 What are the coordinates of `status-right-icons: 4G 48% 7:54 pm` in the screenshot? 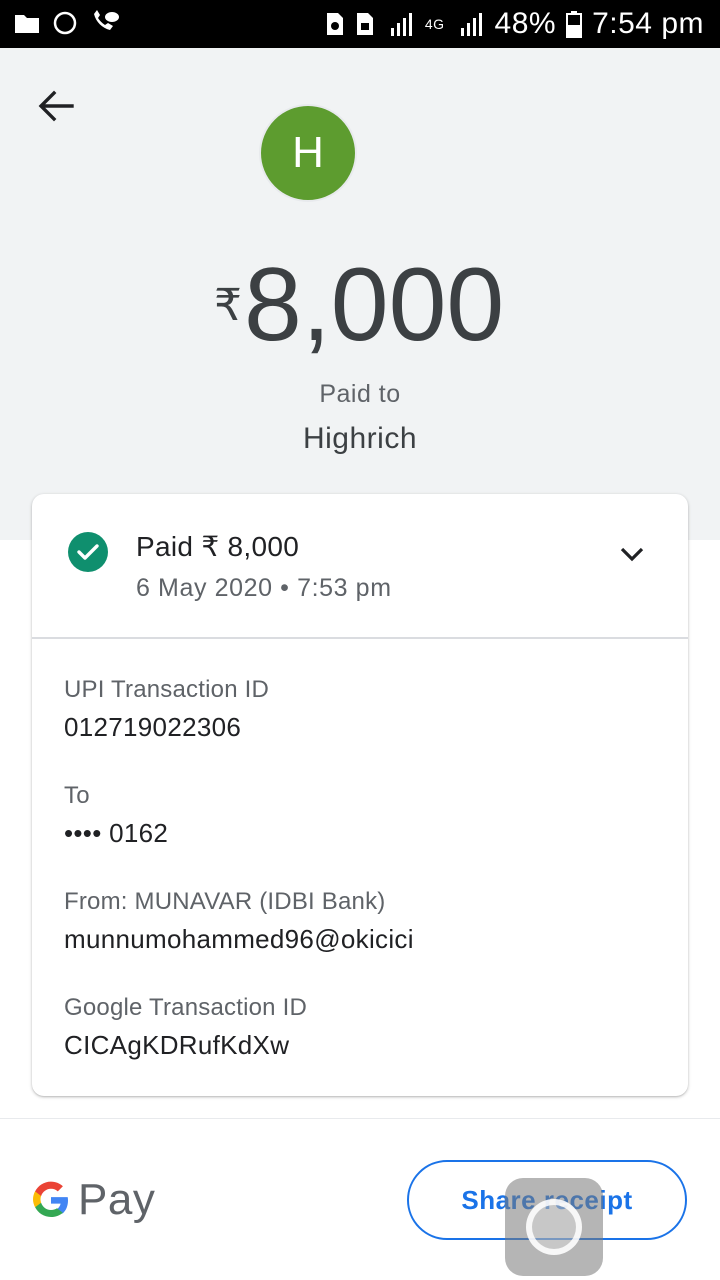 It's located at (514, 24).